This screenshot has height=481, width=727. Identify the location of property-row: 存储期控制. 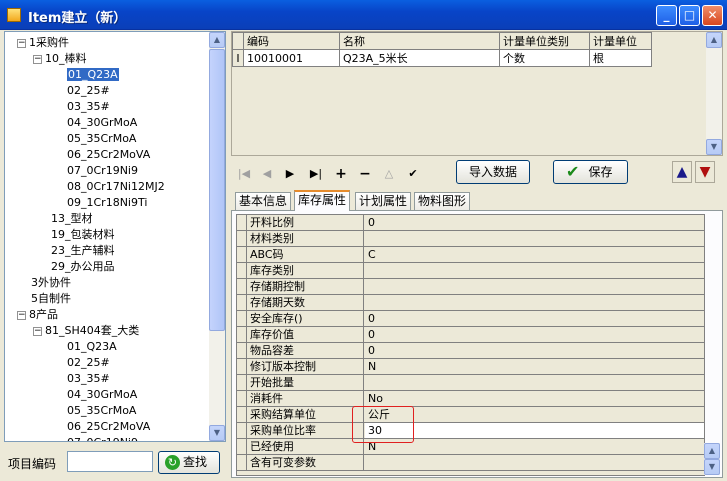
(470, 287).